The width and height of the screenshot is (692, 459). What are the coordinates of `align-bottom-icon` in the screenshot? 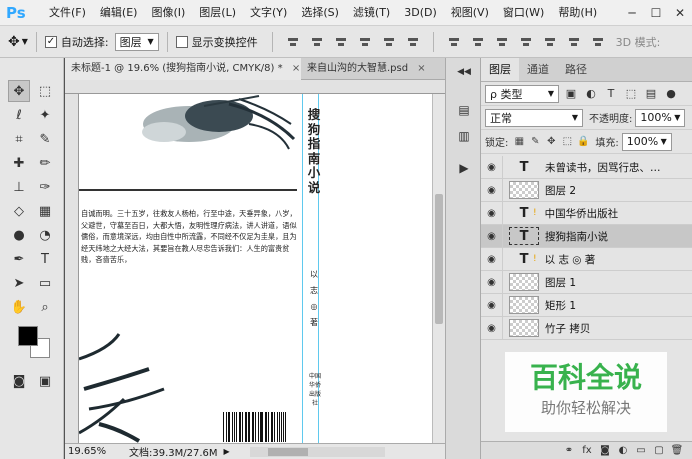 It's located at (341, 42).